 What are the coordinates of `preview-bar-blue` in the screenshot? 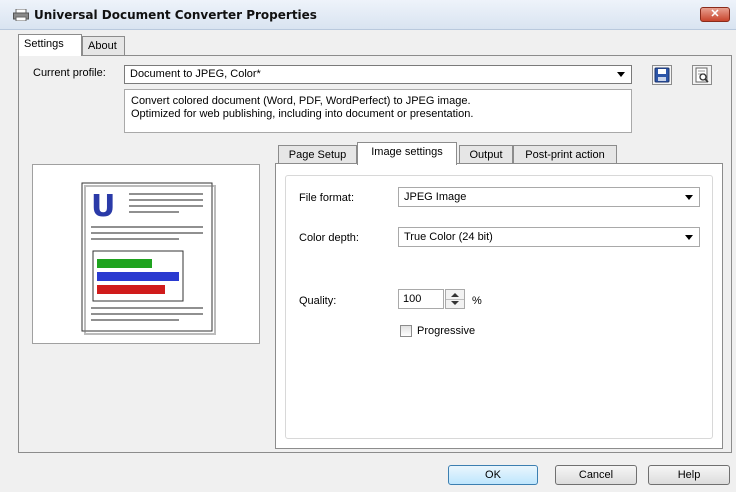 It's located at (138, 276).